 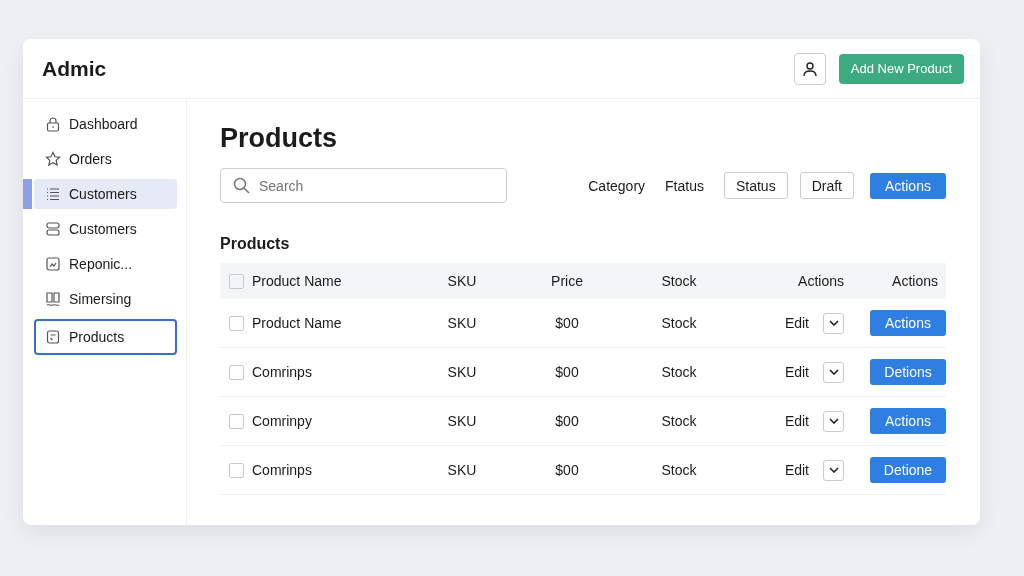 What do you see at coordinates (241, 185) in the screenshot?
I see `search-icon` at bounding box center [241, 185].